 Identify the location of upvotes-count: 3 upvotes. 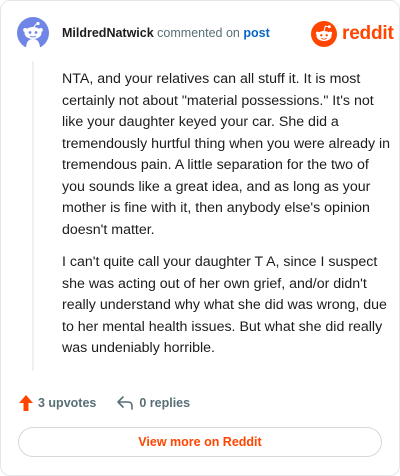
(67, 403).